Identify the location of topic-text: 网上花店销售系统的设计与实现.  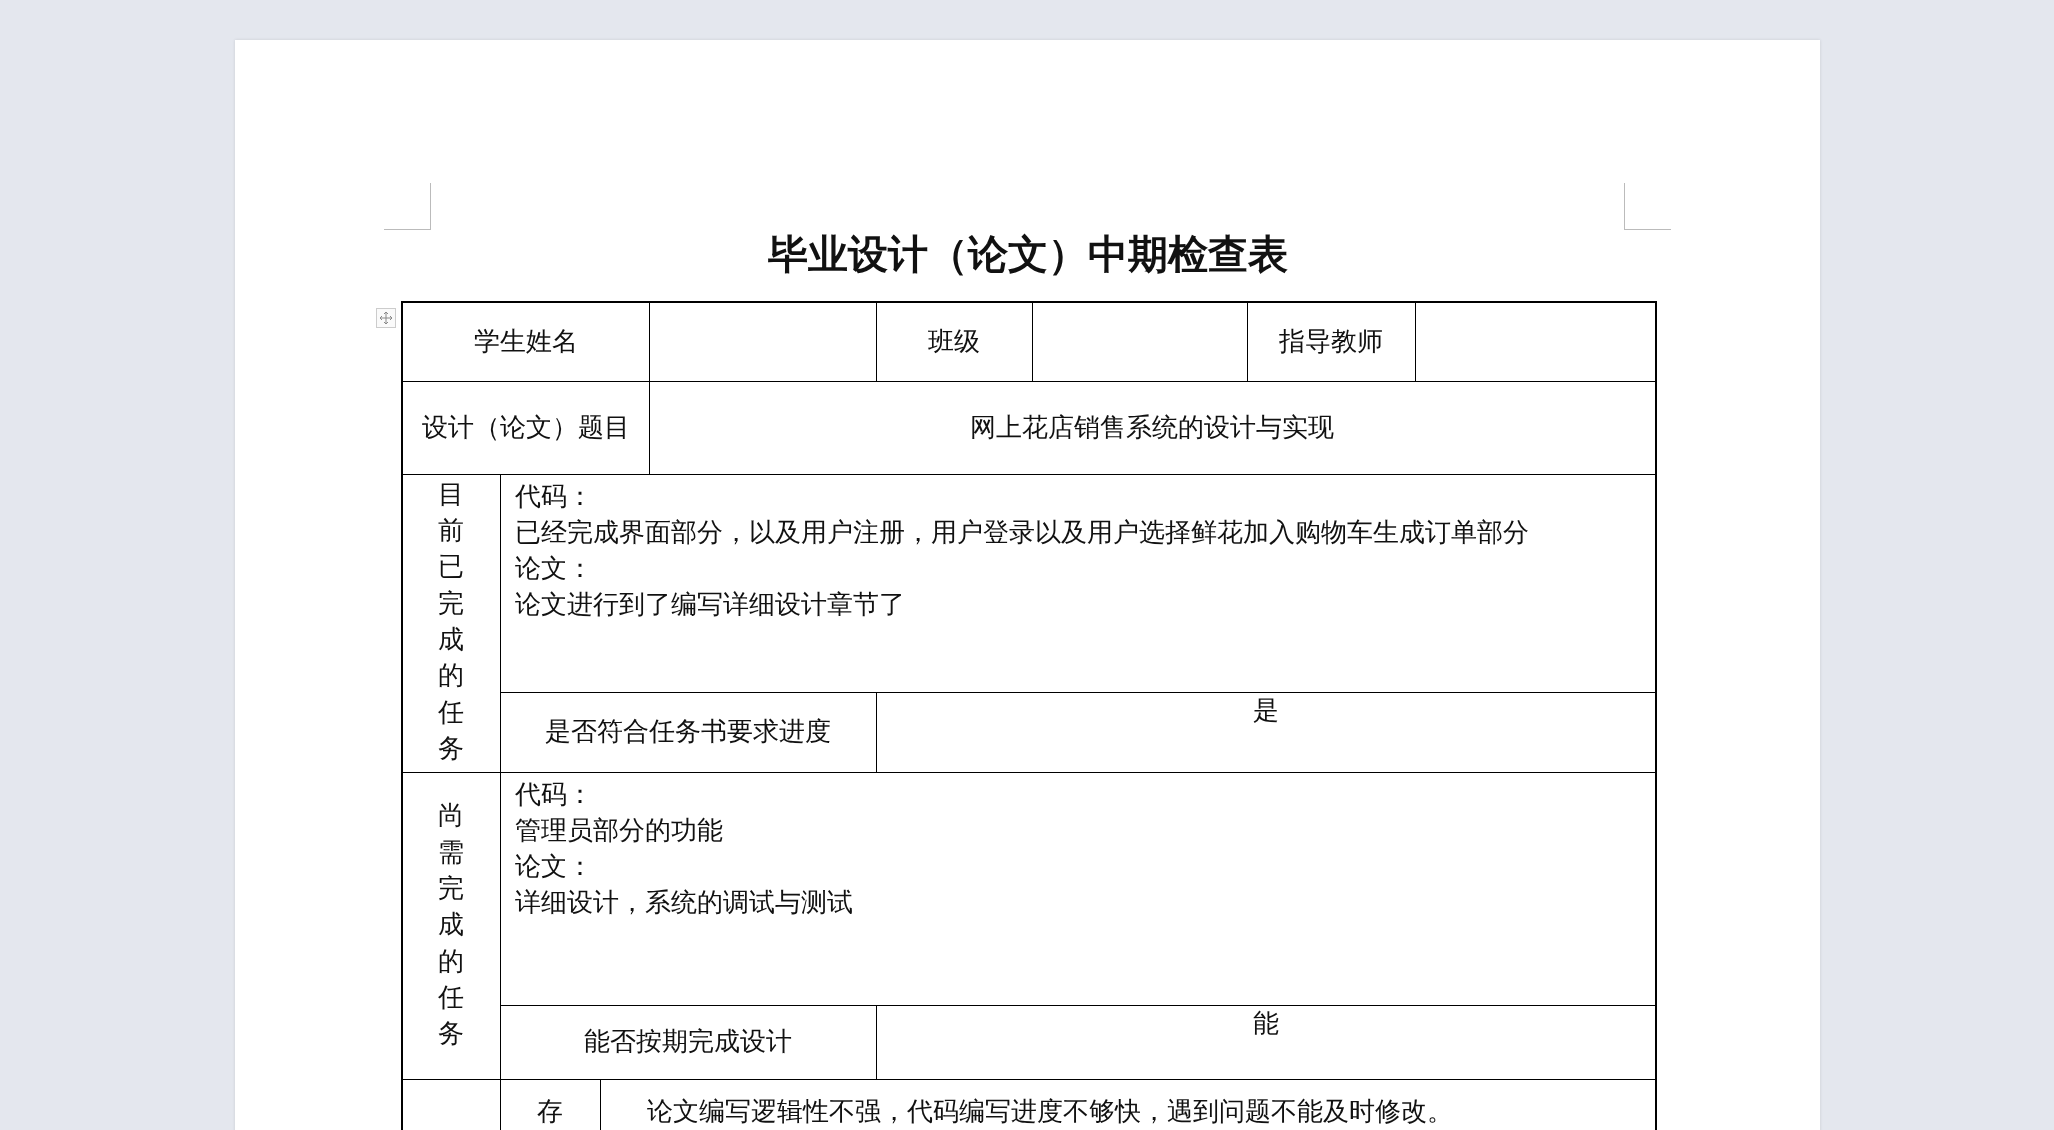
(1152, 427).